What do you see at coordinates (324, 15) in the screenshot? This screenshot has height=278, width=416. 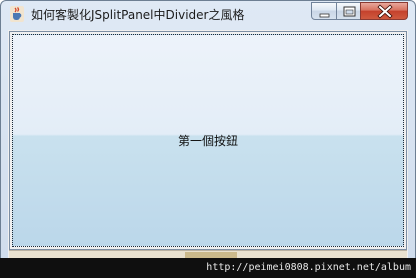 I see `minimize-icon` at bounding box center [324, 15].